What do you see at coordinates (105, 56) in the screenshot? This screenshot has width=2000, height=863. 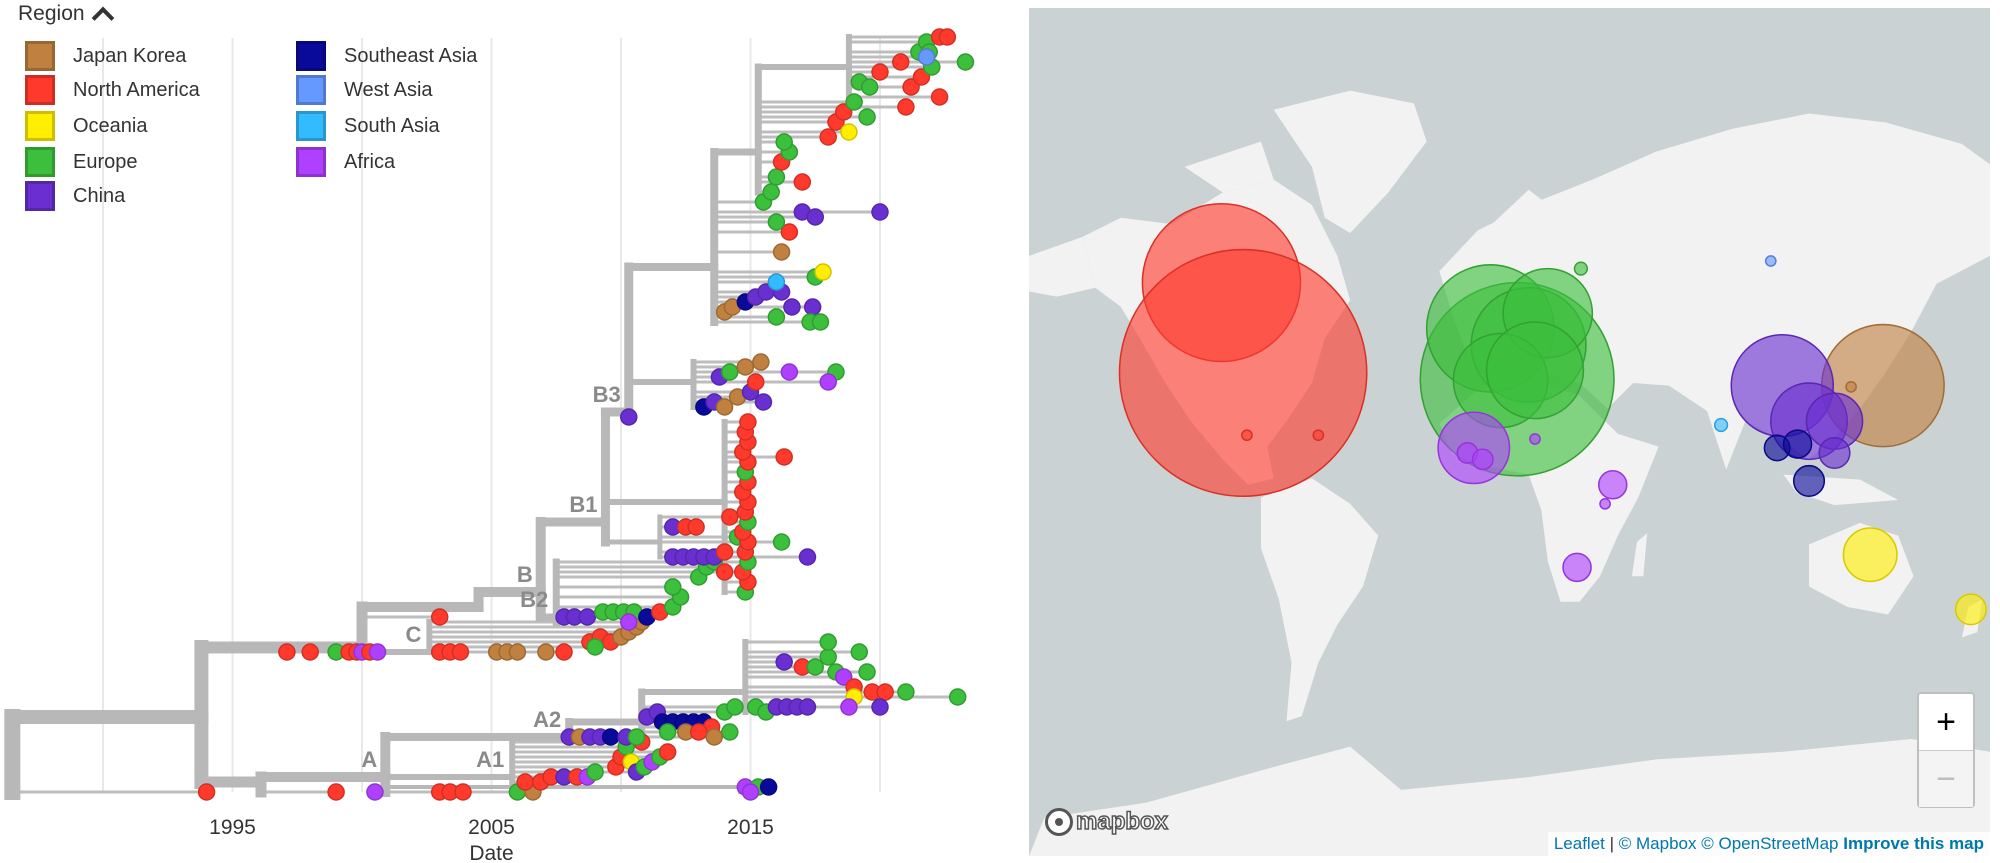 I see `legend-item-japan-korea: Japan Korea` at bounding box center [105, 56].